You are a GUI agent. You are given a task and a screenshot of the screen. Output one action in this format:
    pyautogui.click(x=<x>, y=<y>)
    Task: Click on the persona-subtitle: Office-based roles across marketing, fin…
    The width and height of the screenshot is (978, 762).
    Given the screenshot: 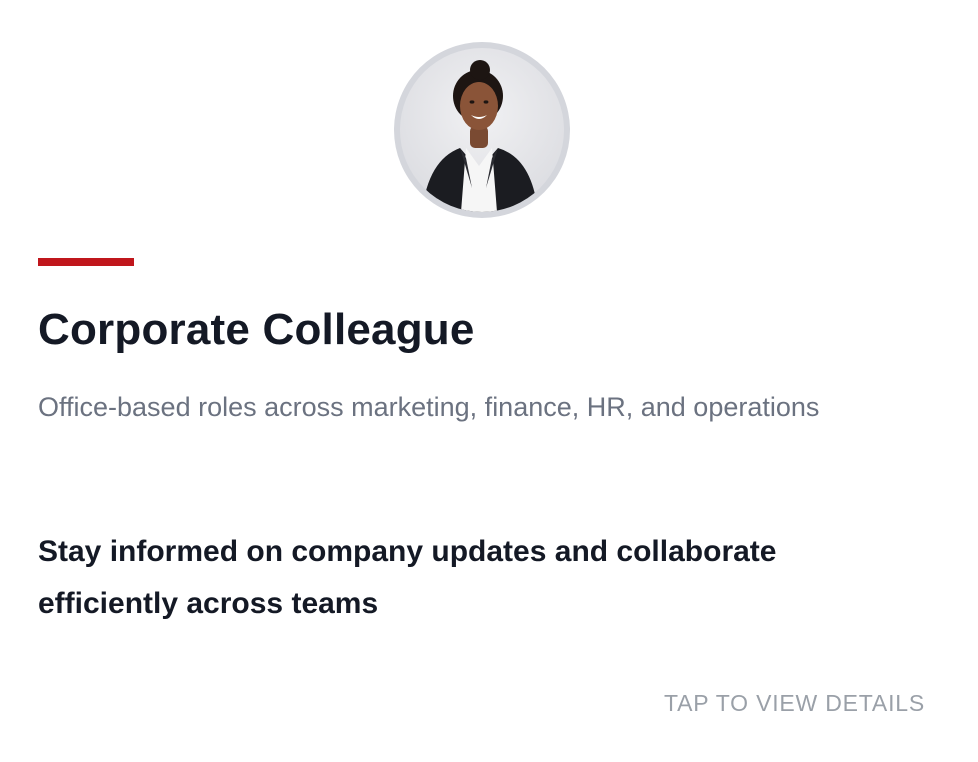 What is the action you would take?
    pyautogui.click(x=429, y=407)
    